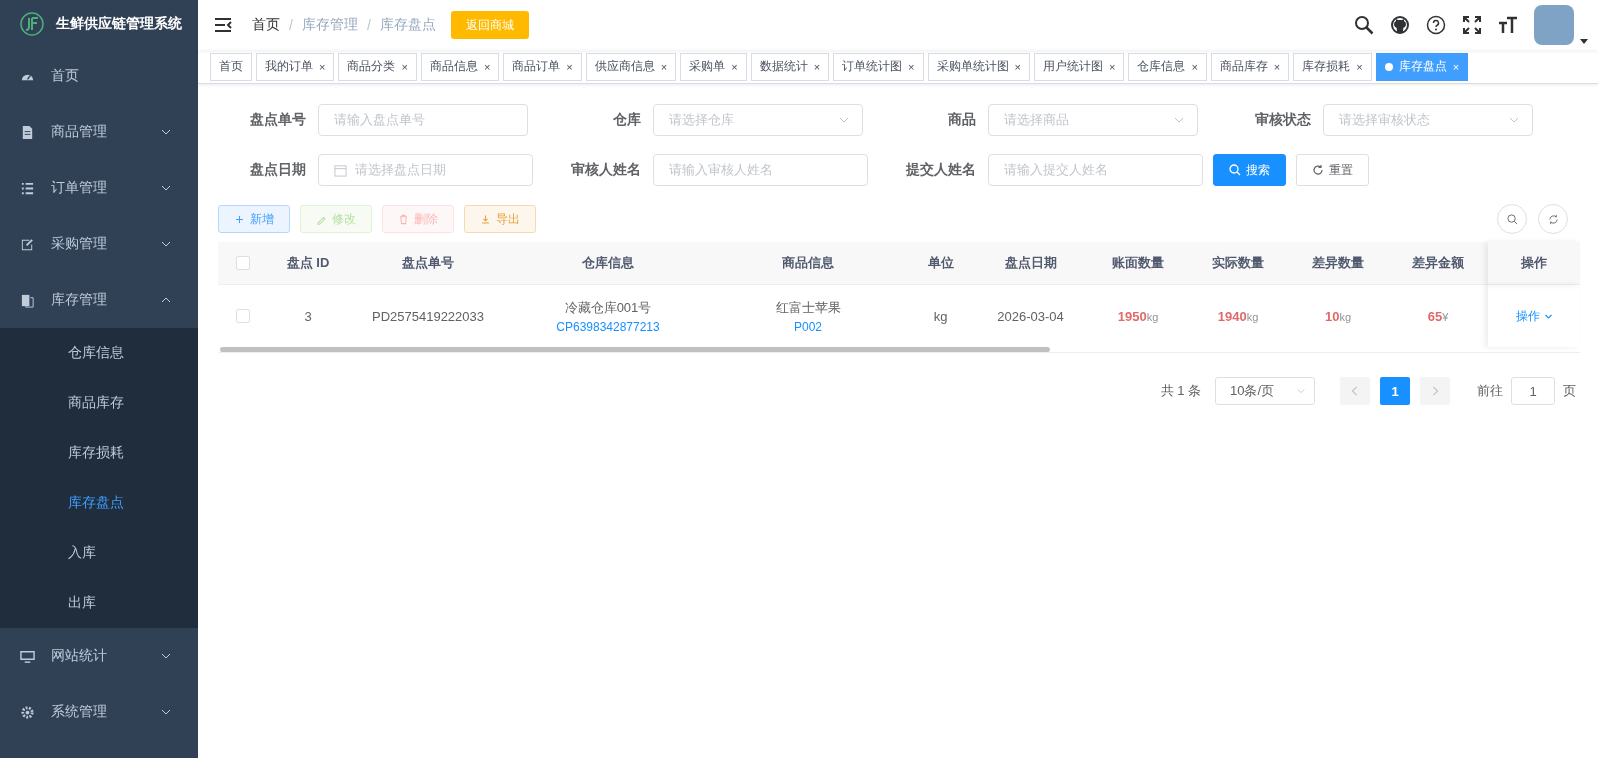  What do you see at coordinates (278, 170) in the screenshot?
I see `filter-label: 盘点日期` at bounding box center [278, 170].